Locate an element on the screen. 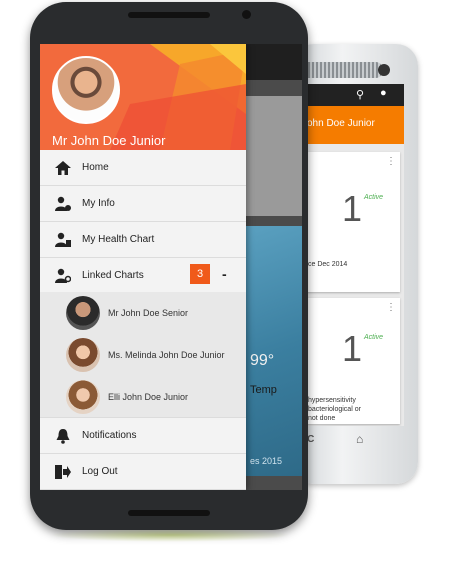  app-card is located at coordinates (274, 156).